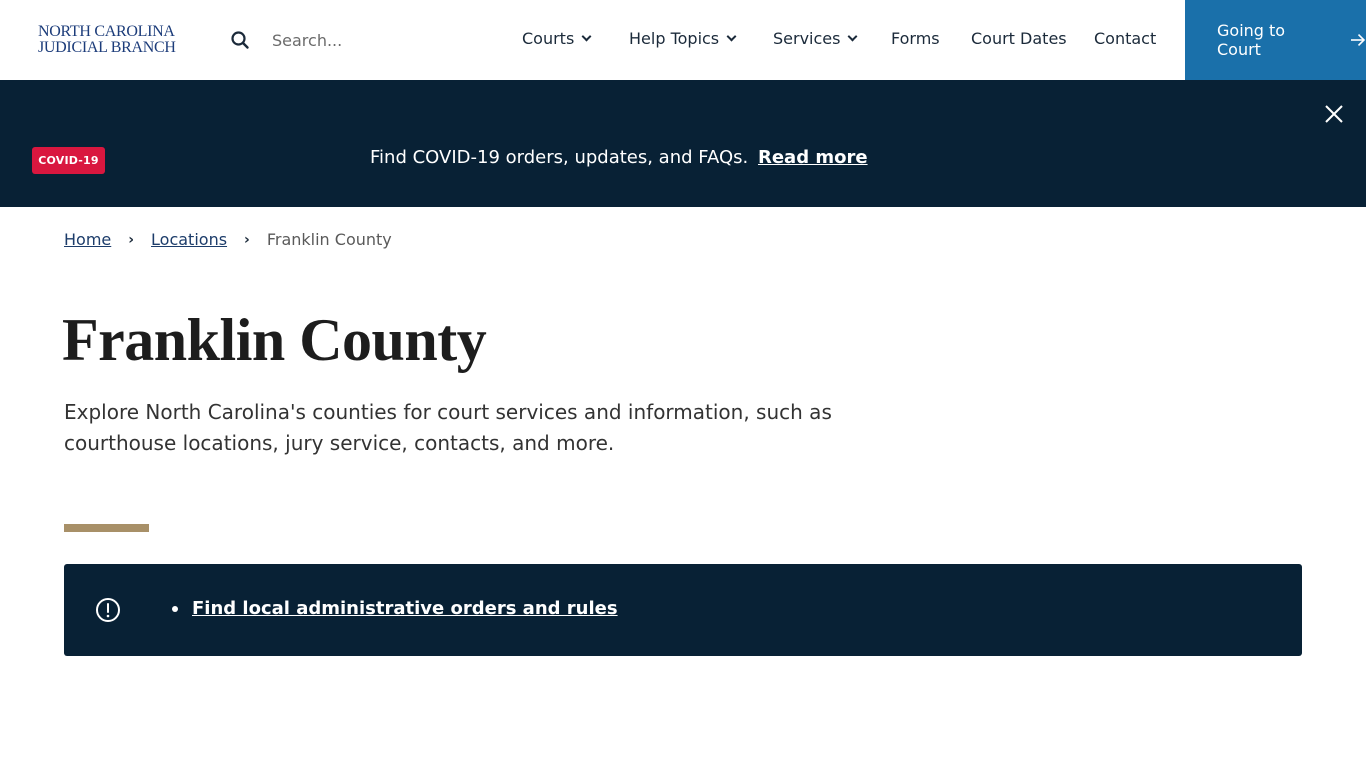  I want to click on search-icon, so click(240, 40).